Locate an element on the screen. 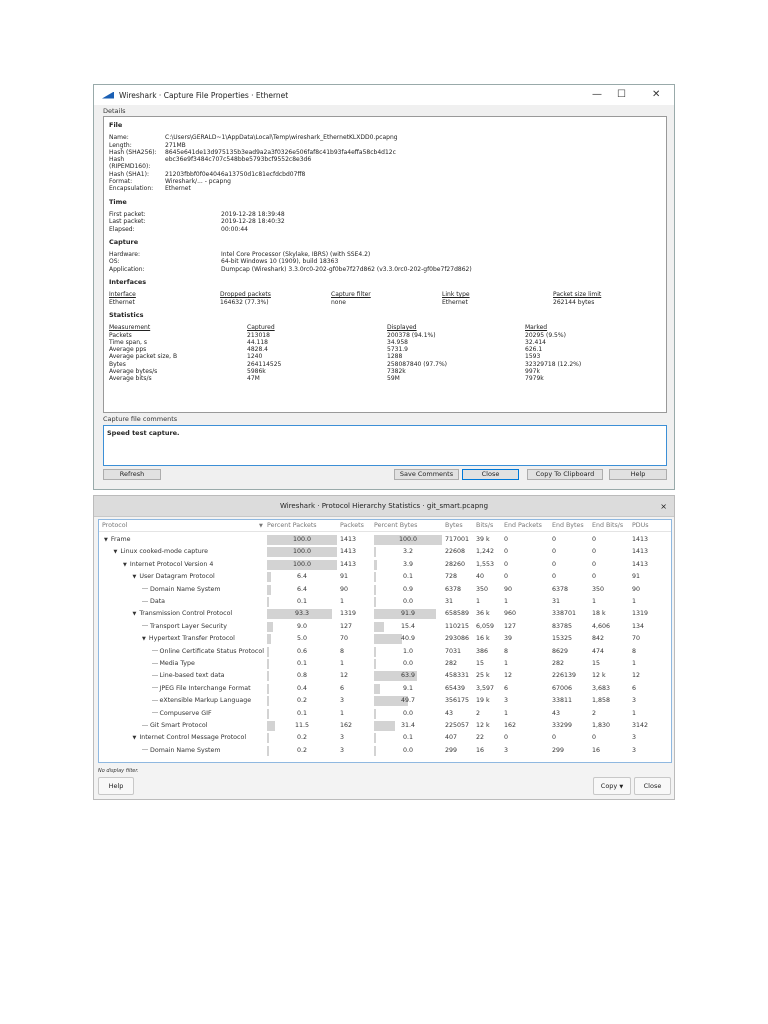 This screenshot has width=768, height=1024. cell: 1240 is located at coordinates (255, 357).